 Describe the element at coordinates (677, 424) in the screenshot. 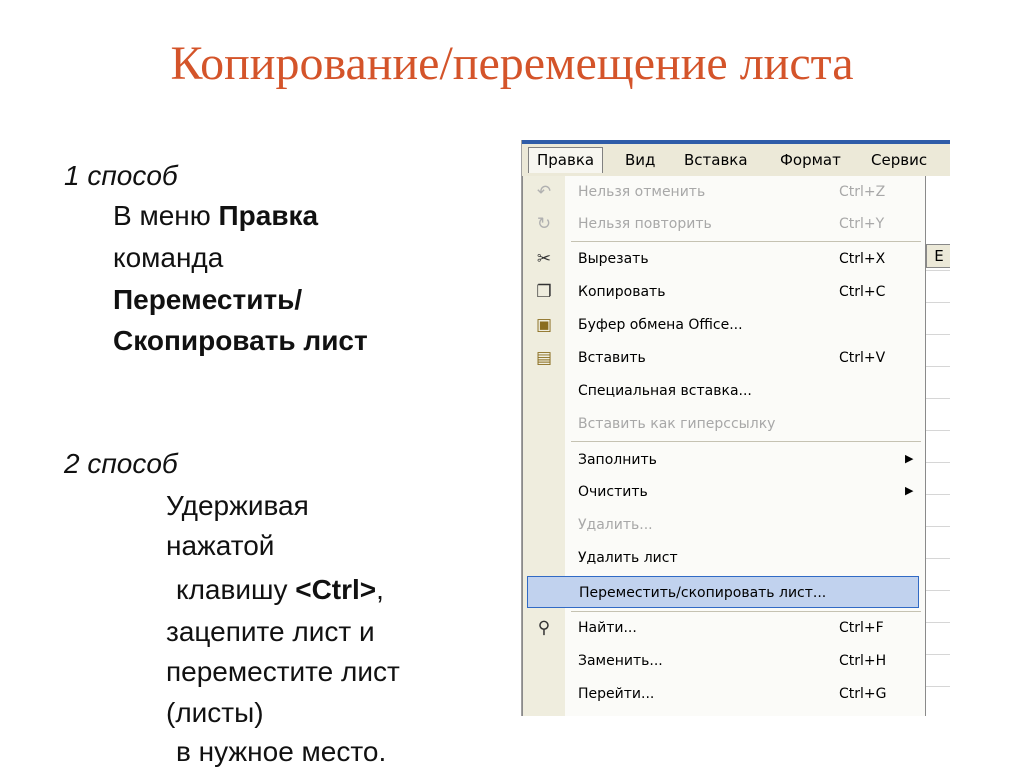

I see `menu-item-label: Вставить как гиперссылку` at that location.